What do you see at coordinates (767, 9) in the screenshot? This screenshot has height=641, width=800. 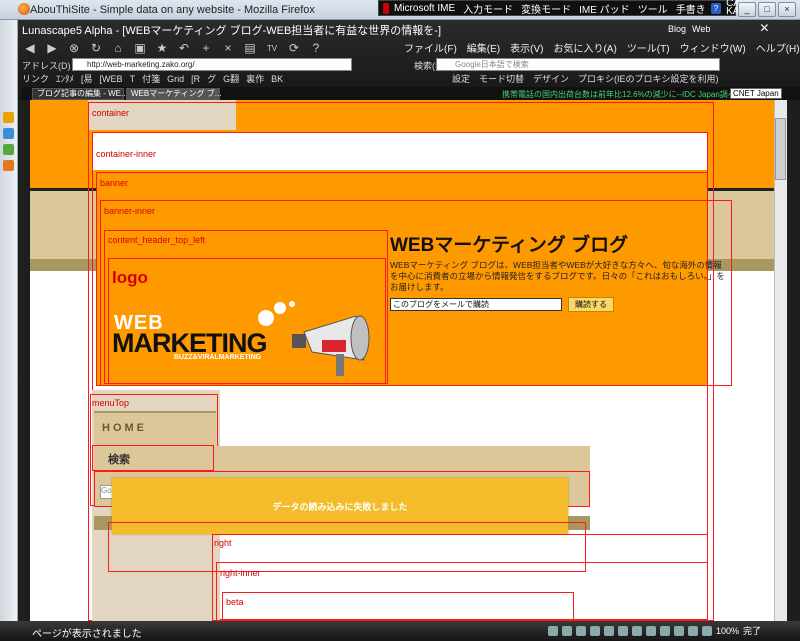 I see `maximize-button: □` at bounding box center [767, 9].